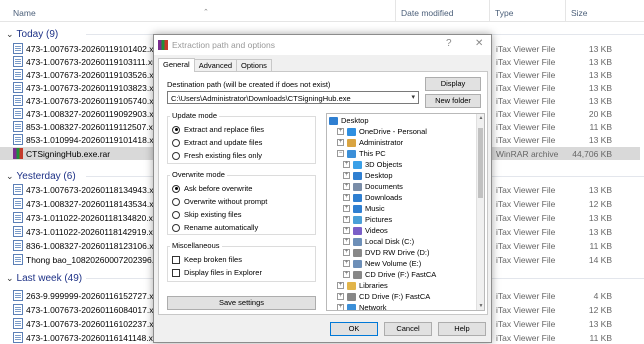 This screenshot has height=344, width=644. Describe the element at coordinates (373, 186) in the screenshot. I see `tree-item: + Documents` at that location.